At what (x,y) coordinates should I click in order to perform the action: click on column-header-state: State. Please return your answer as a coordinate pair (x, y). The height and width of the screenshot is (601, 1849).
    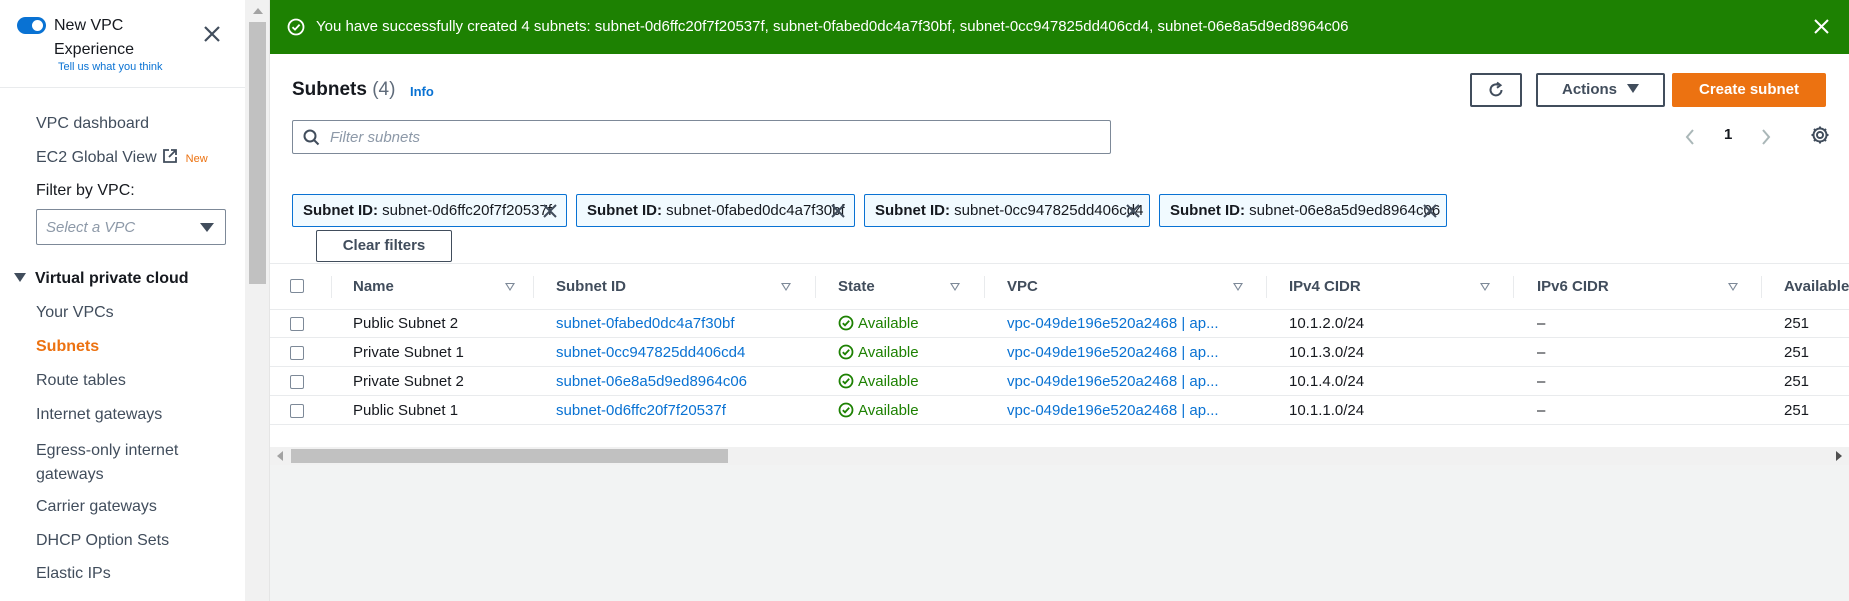
    Looking at the image, I should click on (856, 286).